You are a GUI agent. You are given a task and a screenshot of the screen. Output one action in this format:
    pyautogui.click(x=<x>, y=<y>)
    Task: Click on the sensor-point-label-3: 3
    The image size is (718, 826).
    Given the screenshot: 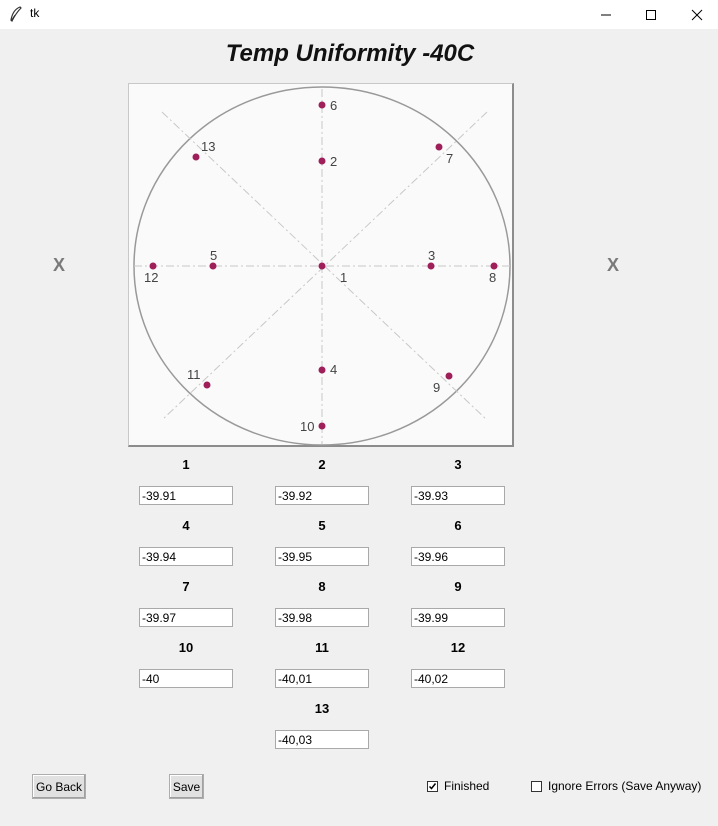 What is the action you would take?
    pyautogui.click(x=431, y=255)
    